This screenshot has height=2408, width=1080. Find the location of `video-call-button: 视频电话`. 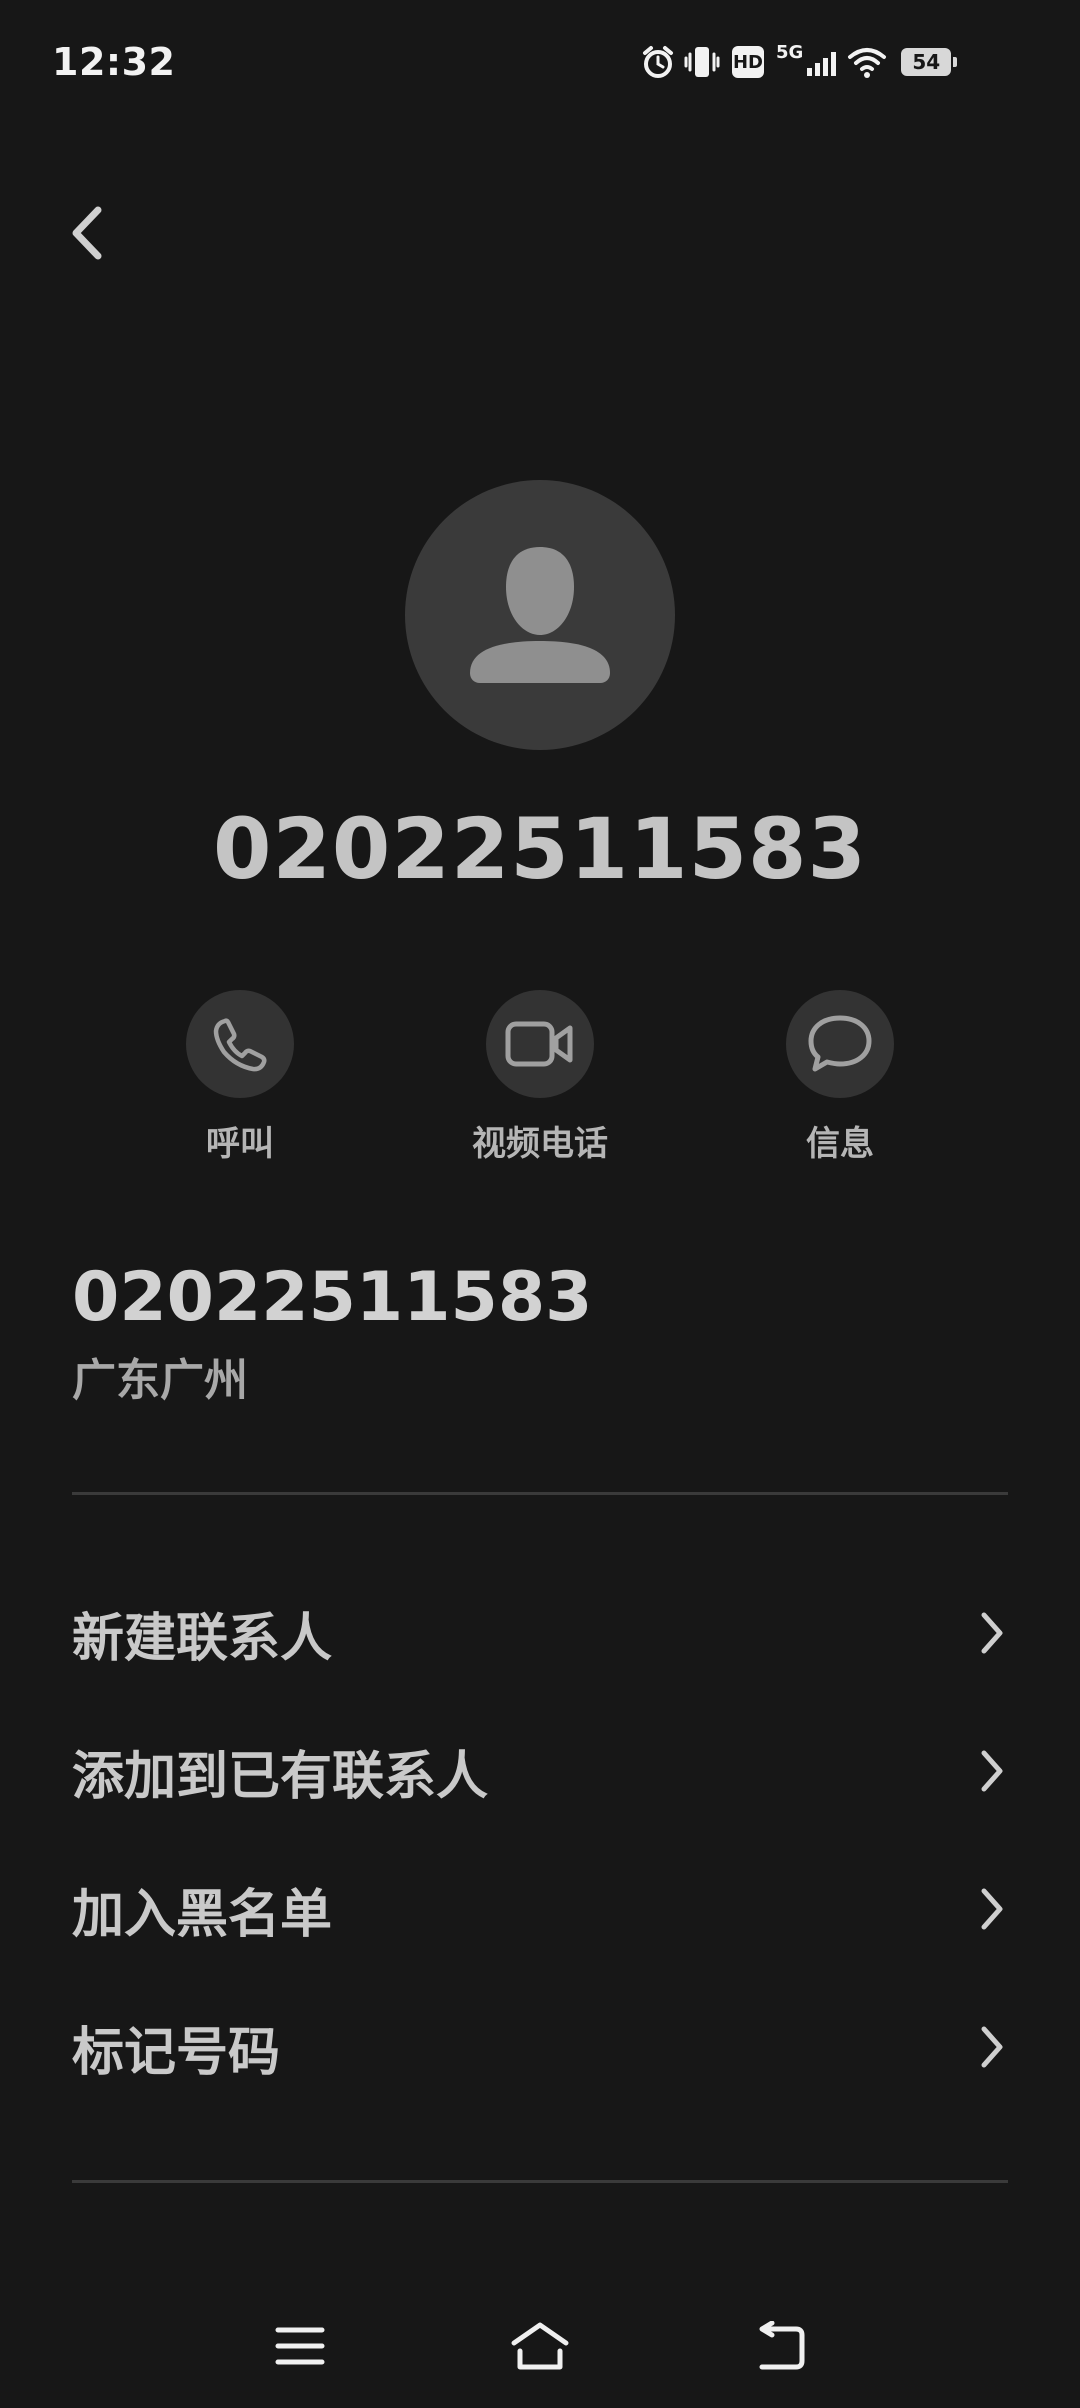

video-call-button: 视频电话 is located at coordinates (540, 1077).